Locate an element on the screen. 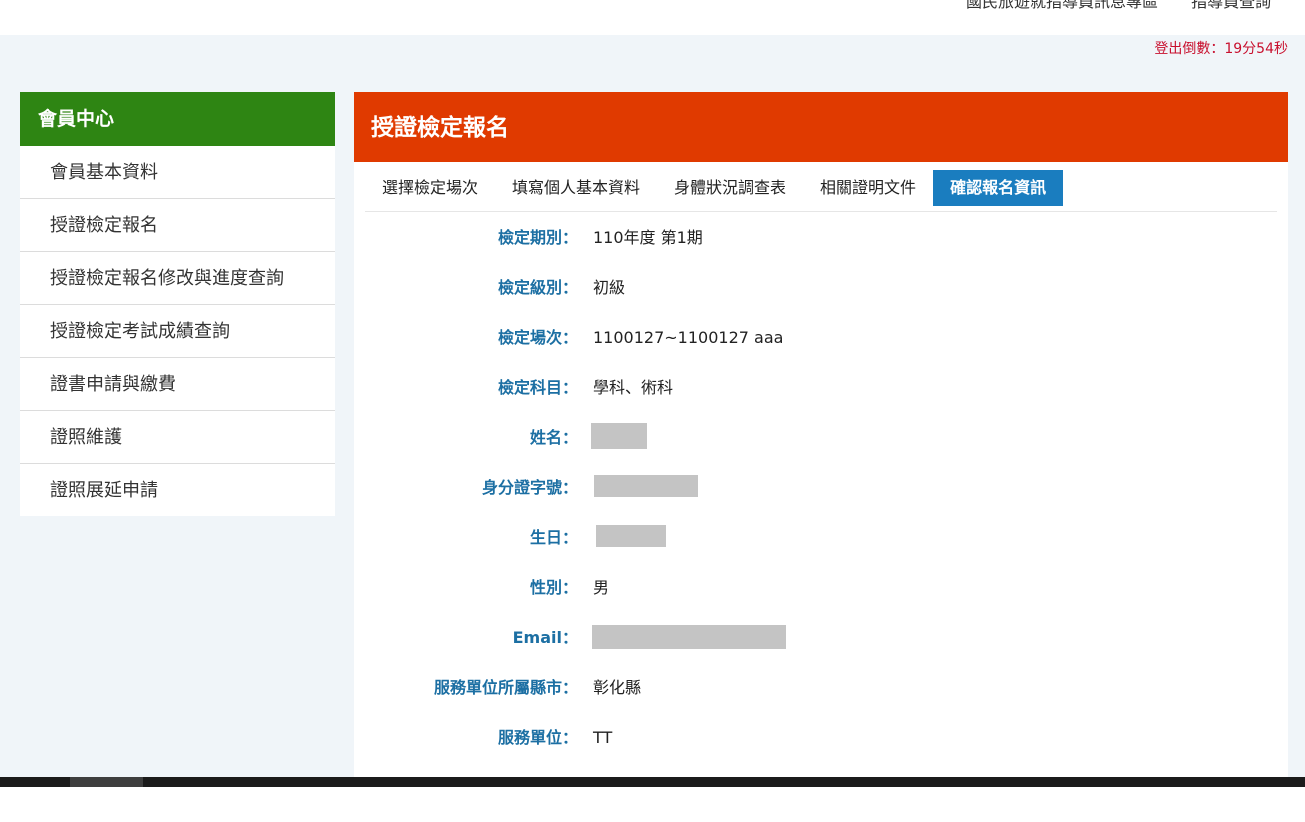  field-value-session: 1100127~1100127 aaa is located at coordinates (688, 337).